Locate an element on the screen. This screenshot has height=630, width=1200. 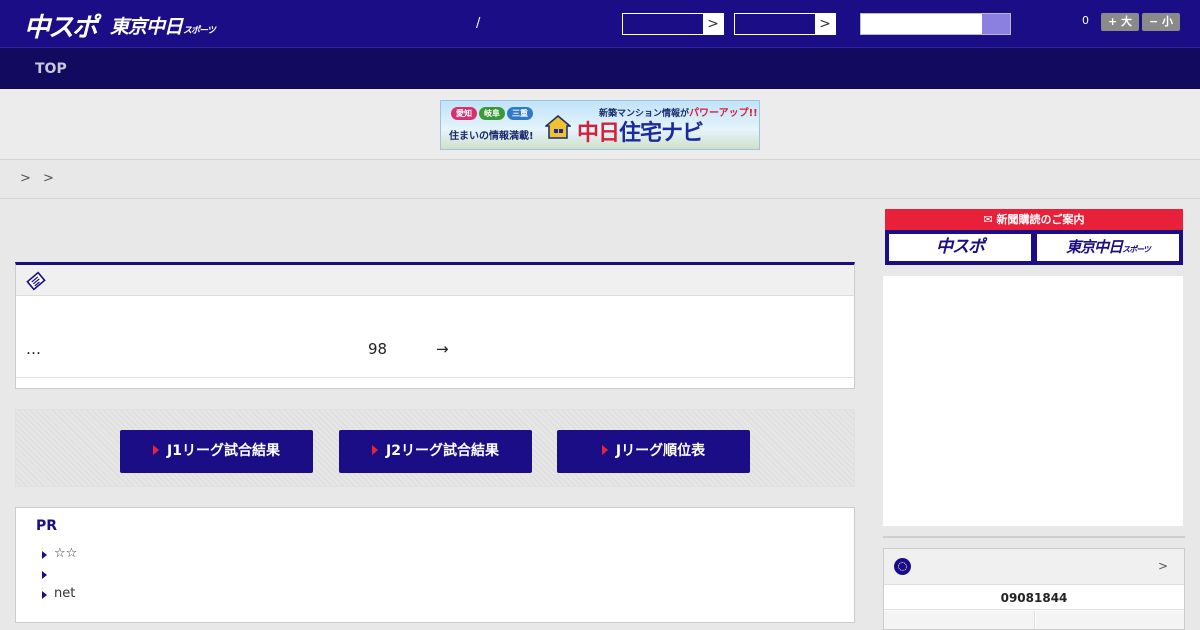
header-select-2: > is located at coordinates (785, 24).